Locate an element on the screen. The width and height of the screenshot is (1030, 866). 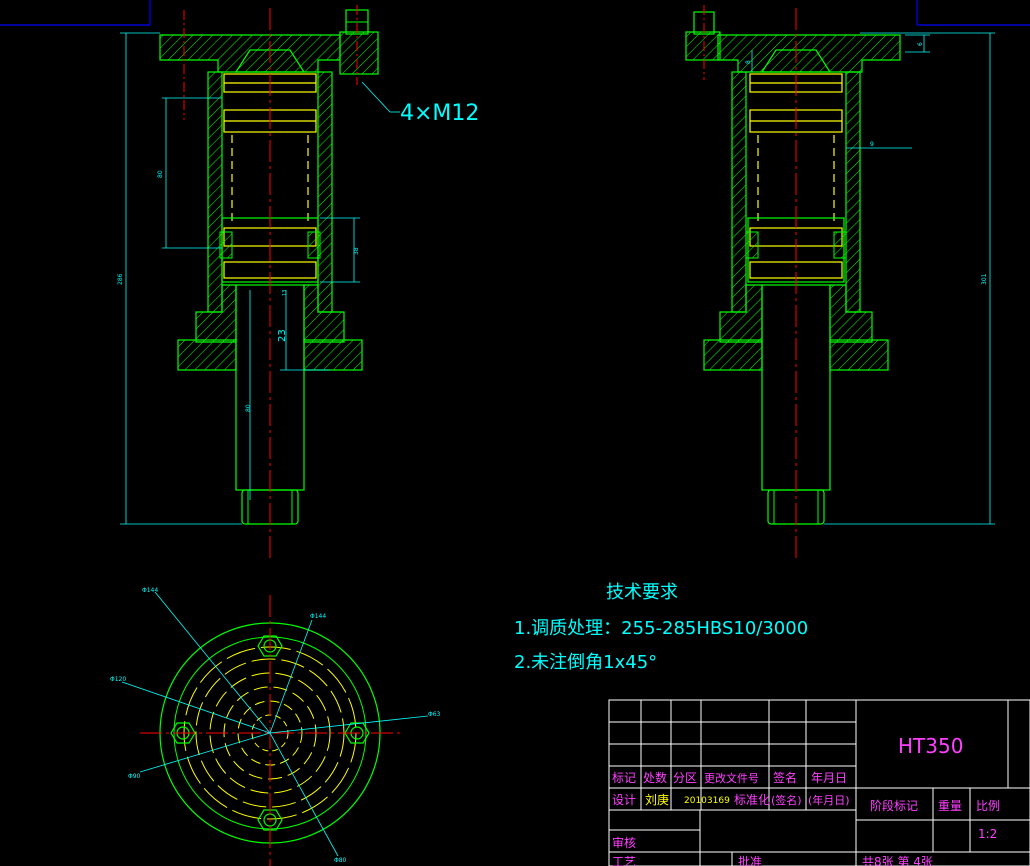
dim-top-right: 6 is located at coordinates (920, 44).